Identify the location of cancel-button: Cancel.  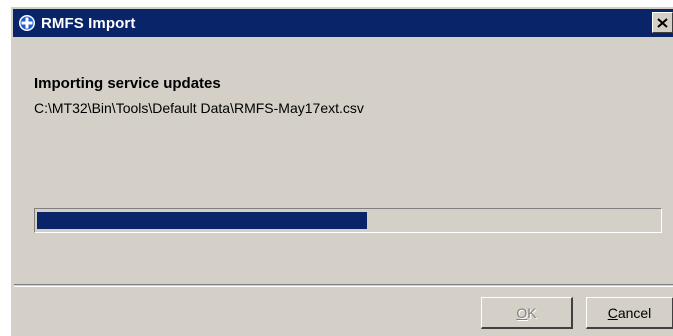
(629, 313).